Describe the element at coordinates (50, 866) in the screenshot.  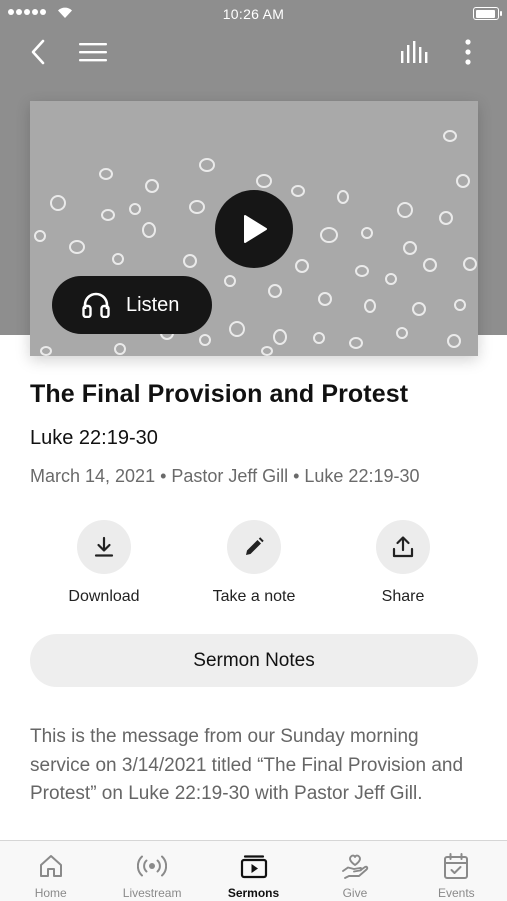
I see `home-icon` at that location.